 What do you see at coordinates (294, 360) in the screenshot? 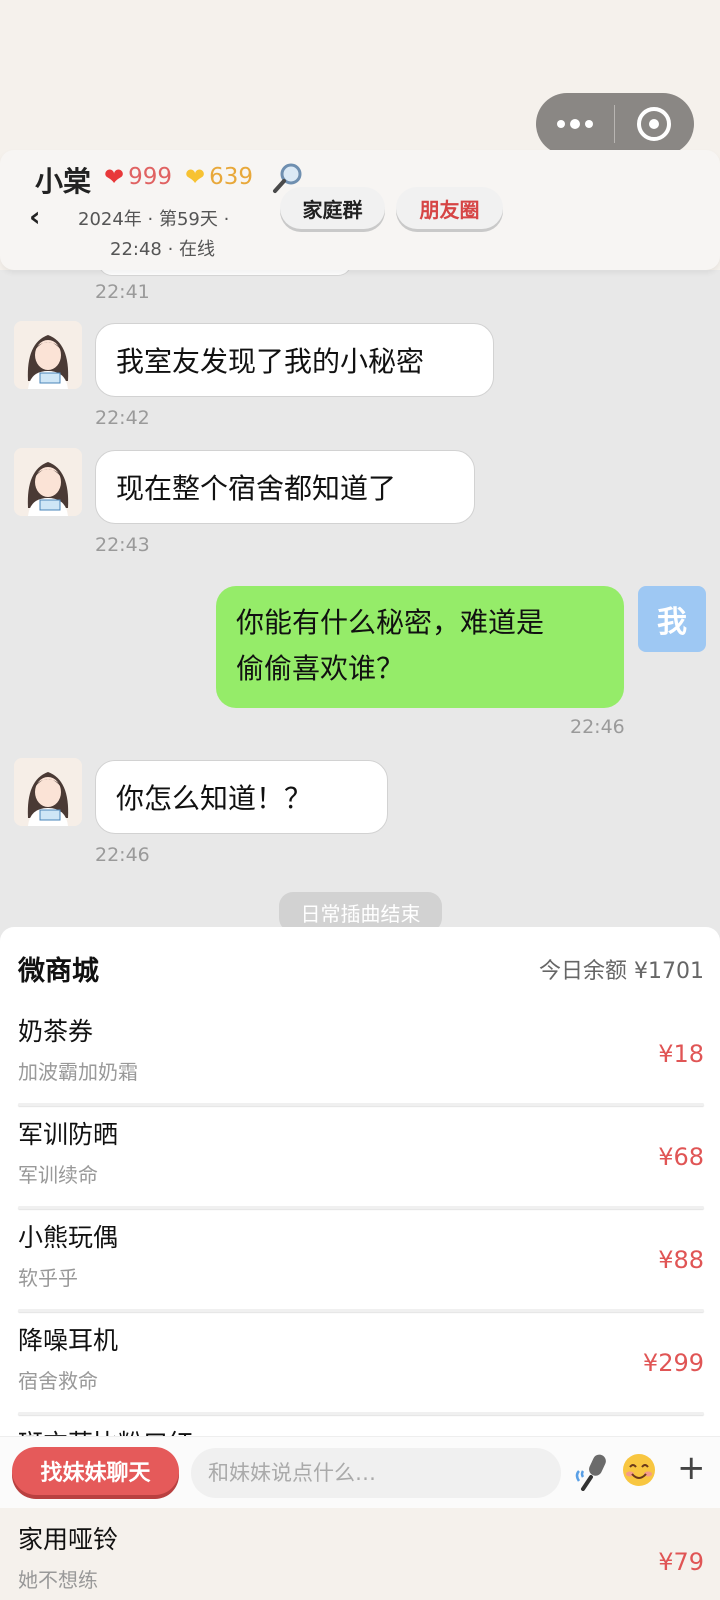
I see `chat-bubble-received: 我室友发现了我的小秘密` at bounding box center [294, 360].